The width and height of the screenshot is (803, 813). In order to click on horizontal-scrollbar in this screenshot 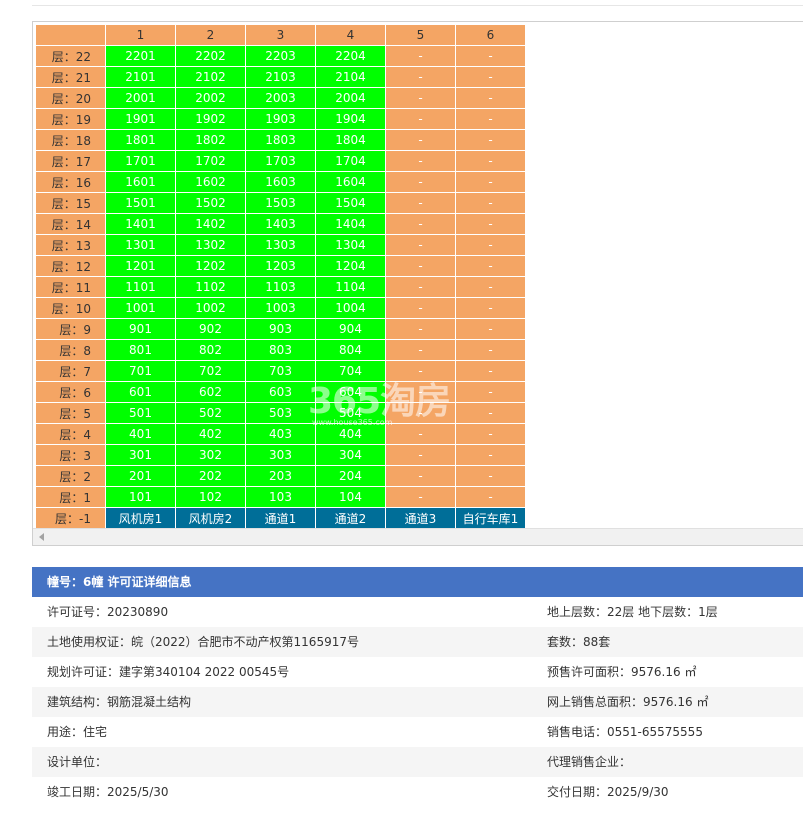, I will do `click(418, 536)`.